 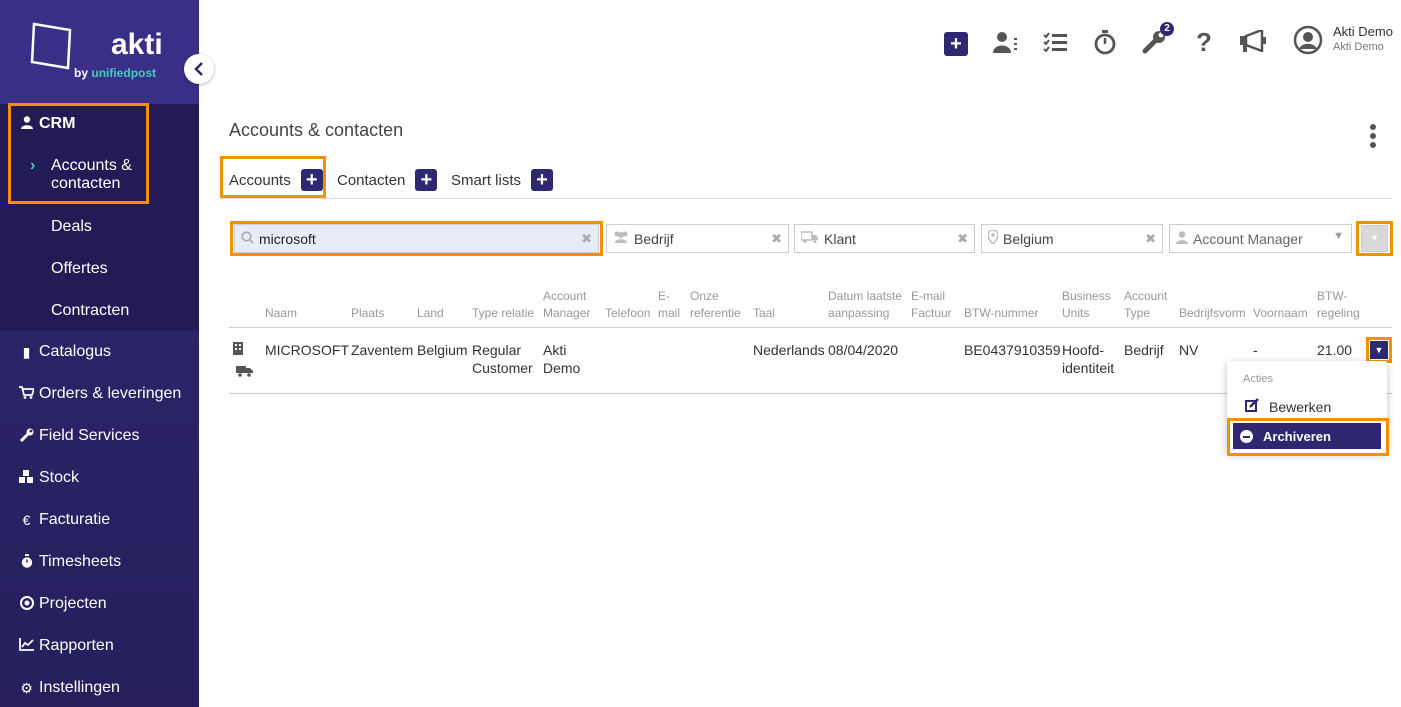 What do you see at coordinates (80, 561) in the screenshot?
I see `sidebar-item-label: Timesheets` at bounding box center [80, 561].